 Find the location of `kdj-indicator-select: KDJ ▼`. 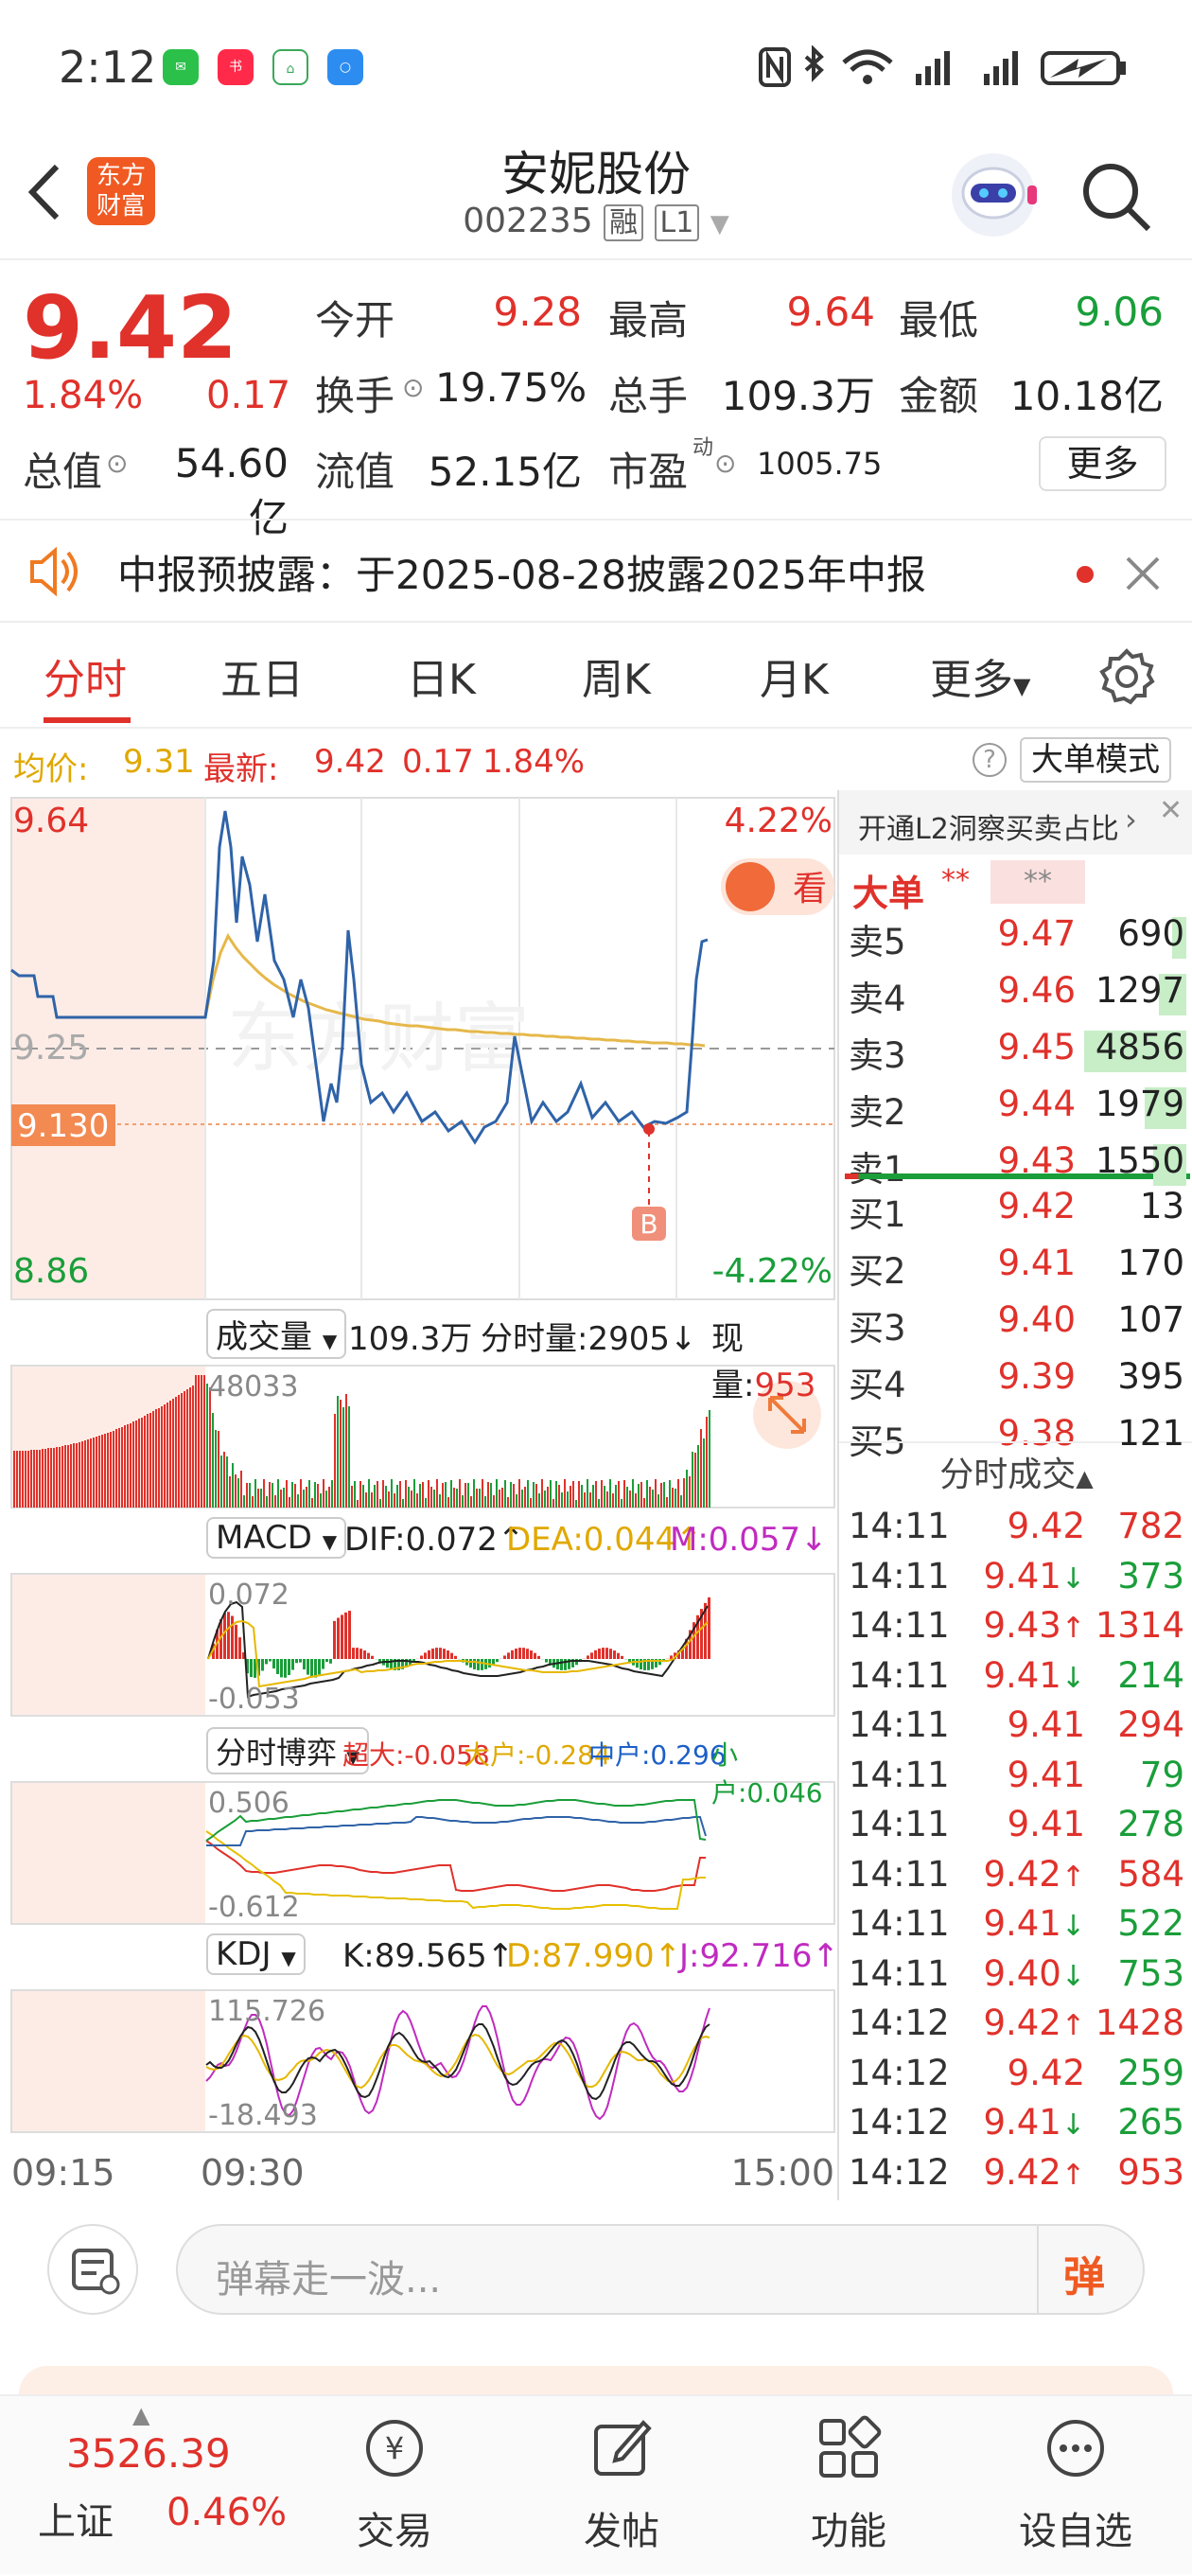

kdj-indicator-select: KDJ ▼ is located at coordinates (256, 1954).